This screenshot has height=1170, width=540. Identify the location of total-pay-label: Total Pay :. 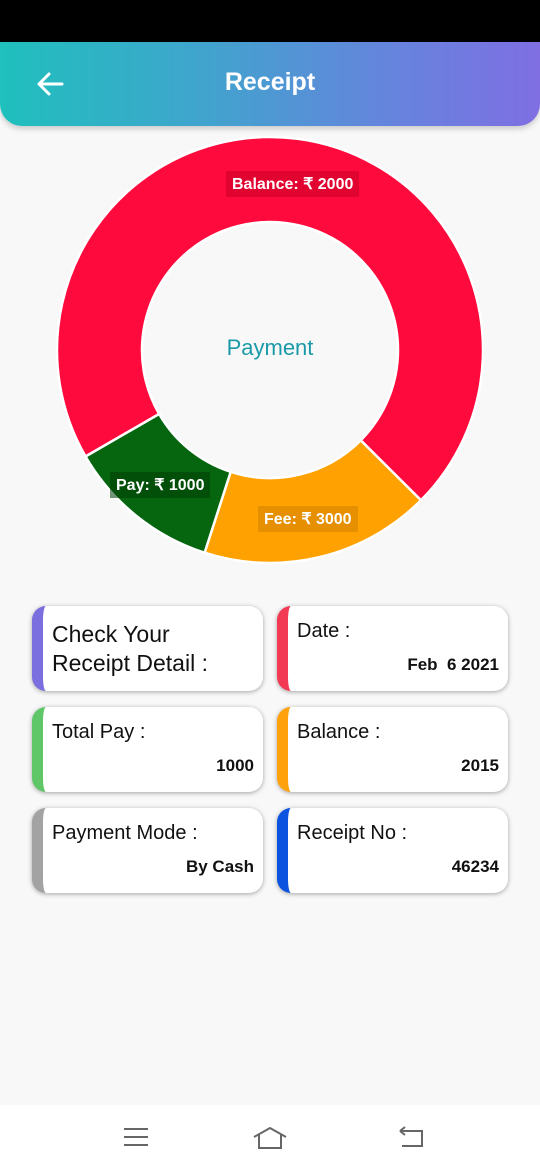
(99, 732).